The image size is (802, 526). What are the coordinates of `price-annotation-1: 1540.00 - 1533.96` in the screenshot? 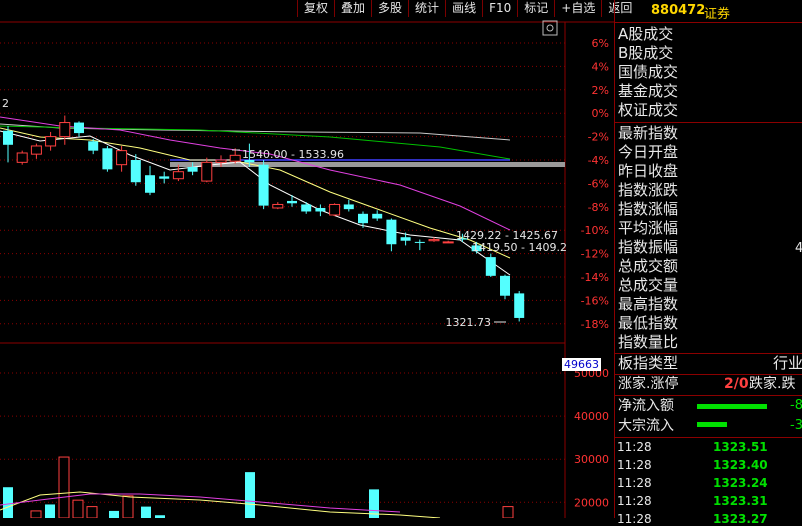 It's located at (293, 154).